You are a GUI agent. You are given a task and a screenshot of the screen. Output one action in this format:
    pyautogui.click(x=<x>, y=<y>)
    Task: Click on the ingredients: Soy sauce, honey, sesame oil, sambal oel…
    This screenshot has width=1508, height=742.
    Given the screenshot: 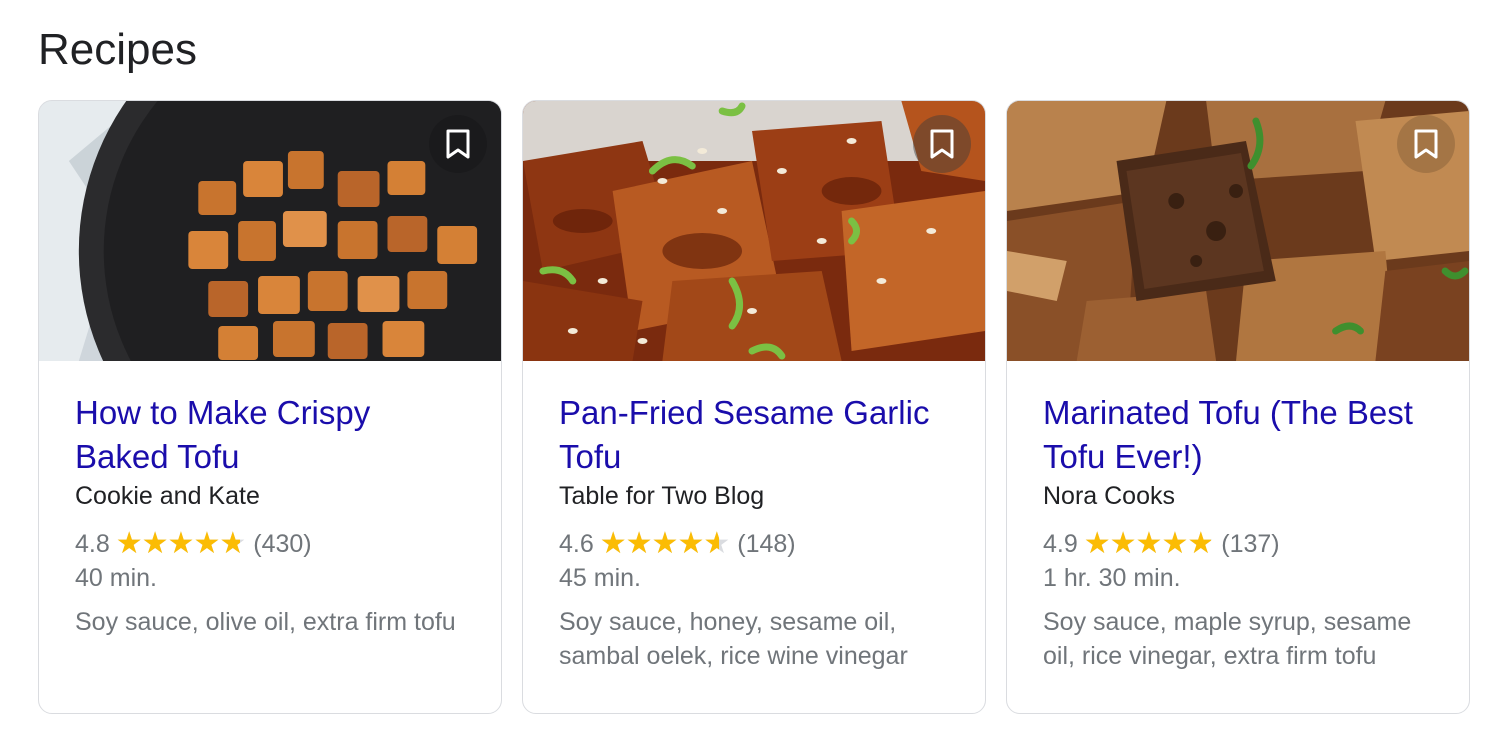 What is the action you would take?
    pyautogui.click(x=733, y=639)
    